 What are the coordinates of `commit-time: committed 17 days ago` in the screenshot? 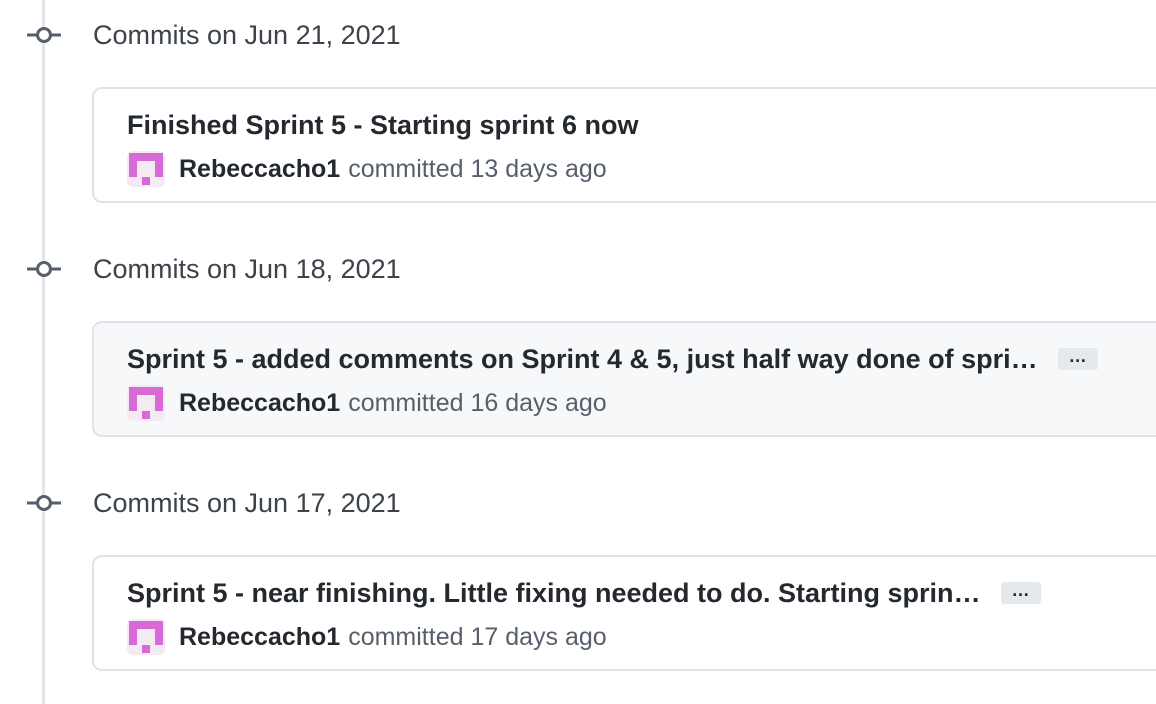 It's located at (477, 636).